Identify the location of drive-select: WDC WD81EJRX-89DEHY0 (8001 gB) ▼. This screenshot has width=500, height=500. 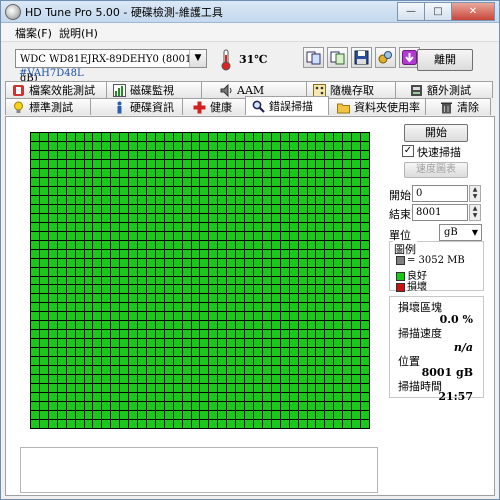
(111, 66).